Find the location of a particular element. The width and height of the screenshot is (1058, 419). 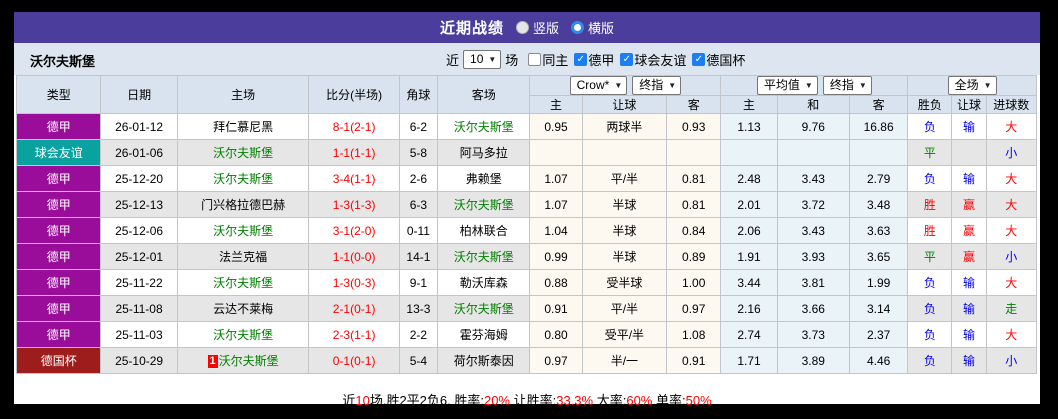

odds-home-cell: 0.97 is located at coordinates (556, 360).